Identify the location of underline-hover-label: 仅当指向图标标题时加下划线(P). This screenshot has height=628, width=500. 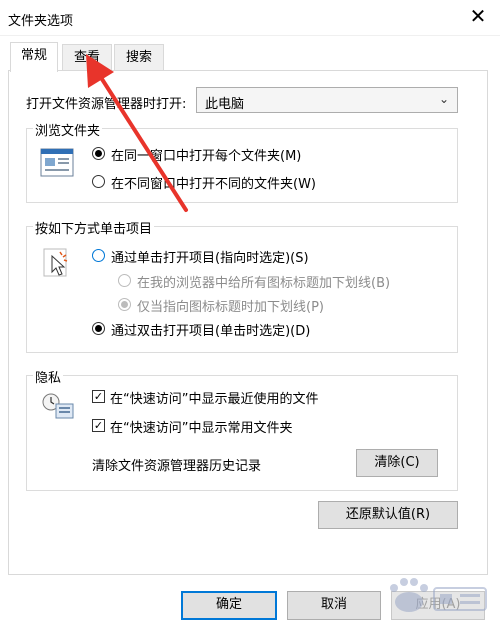
(230, 307).